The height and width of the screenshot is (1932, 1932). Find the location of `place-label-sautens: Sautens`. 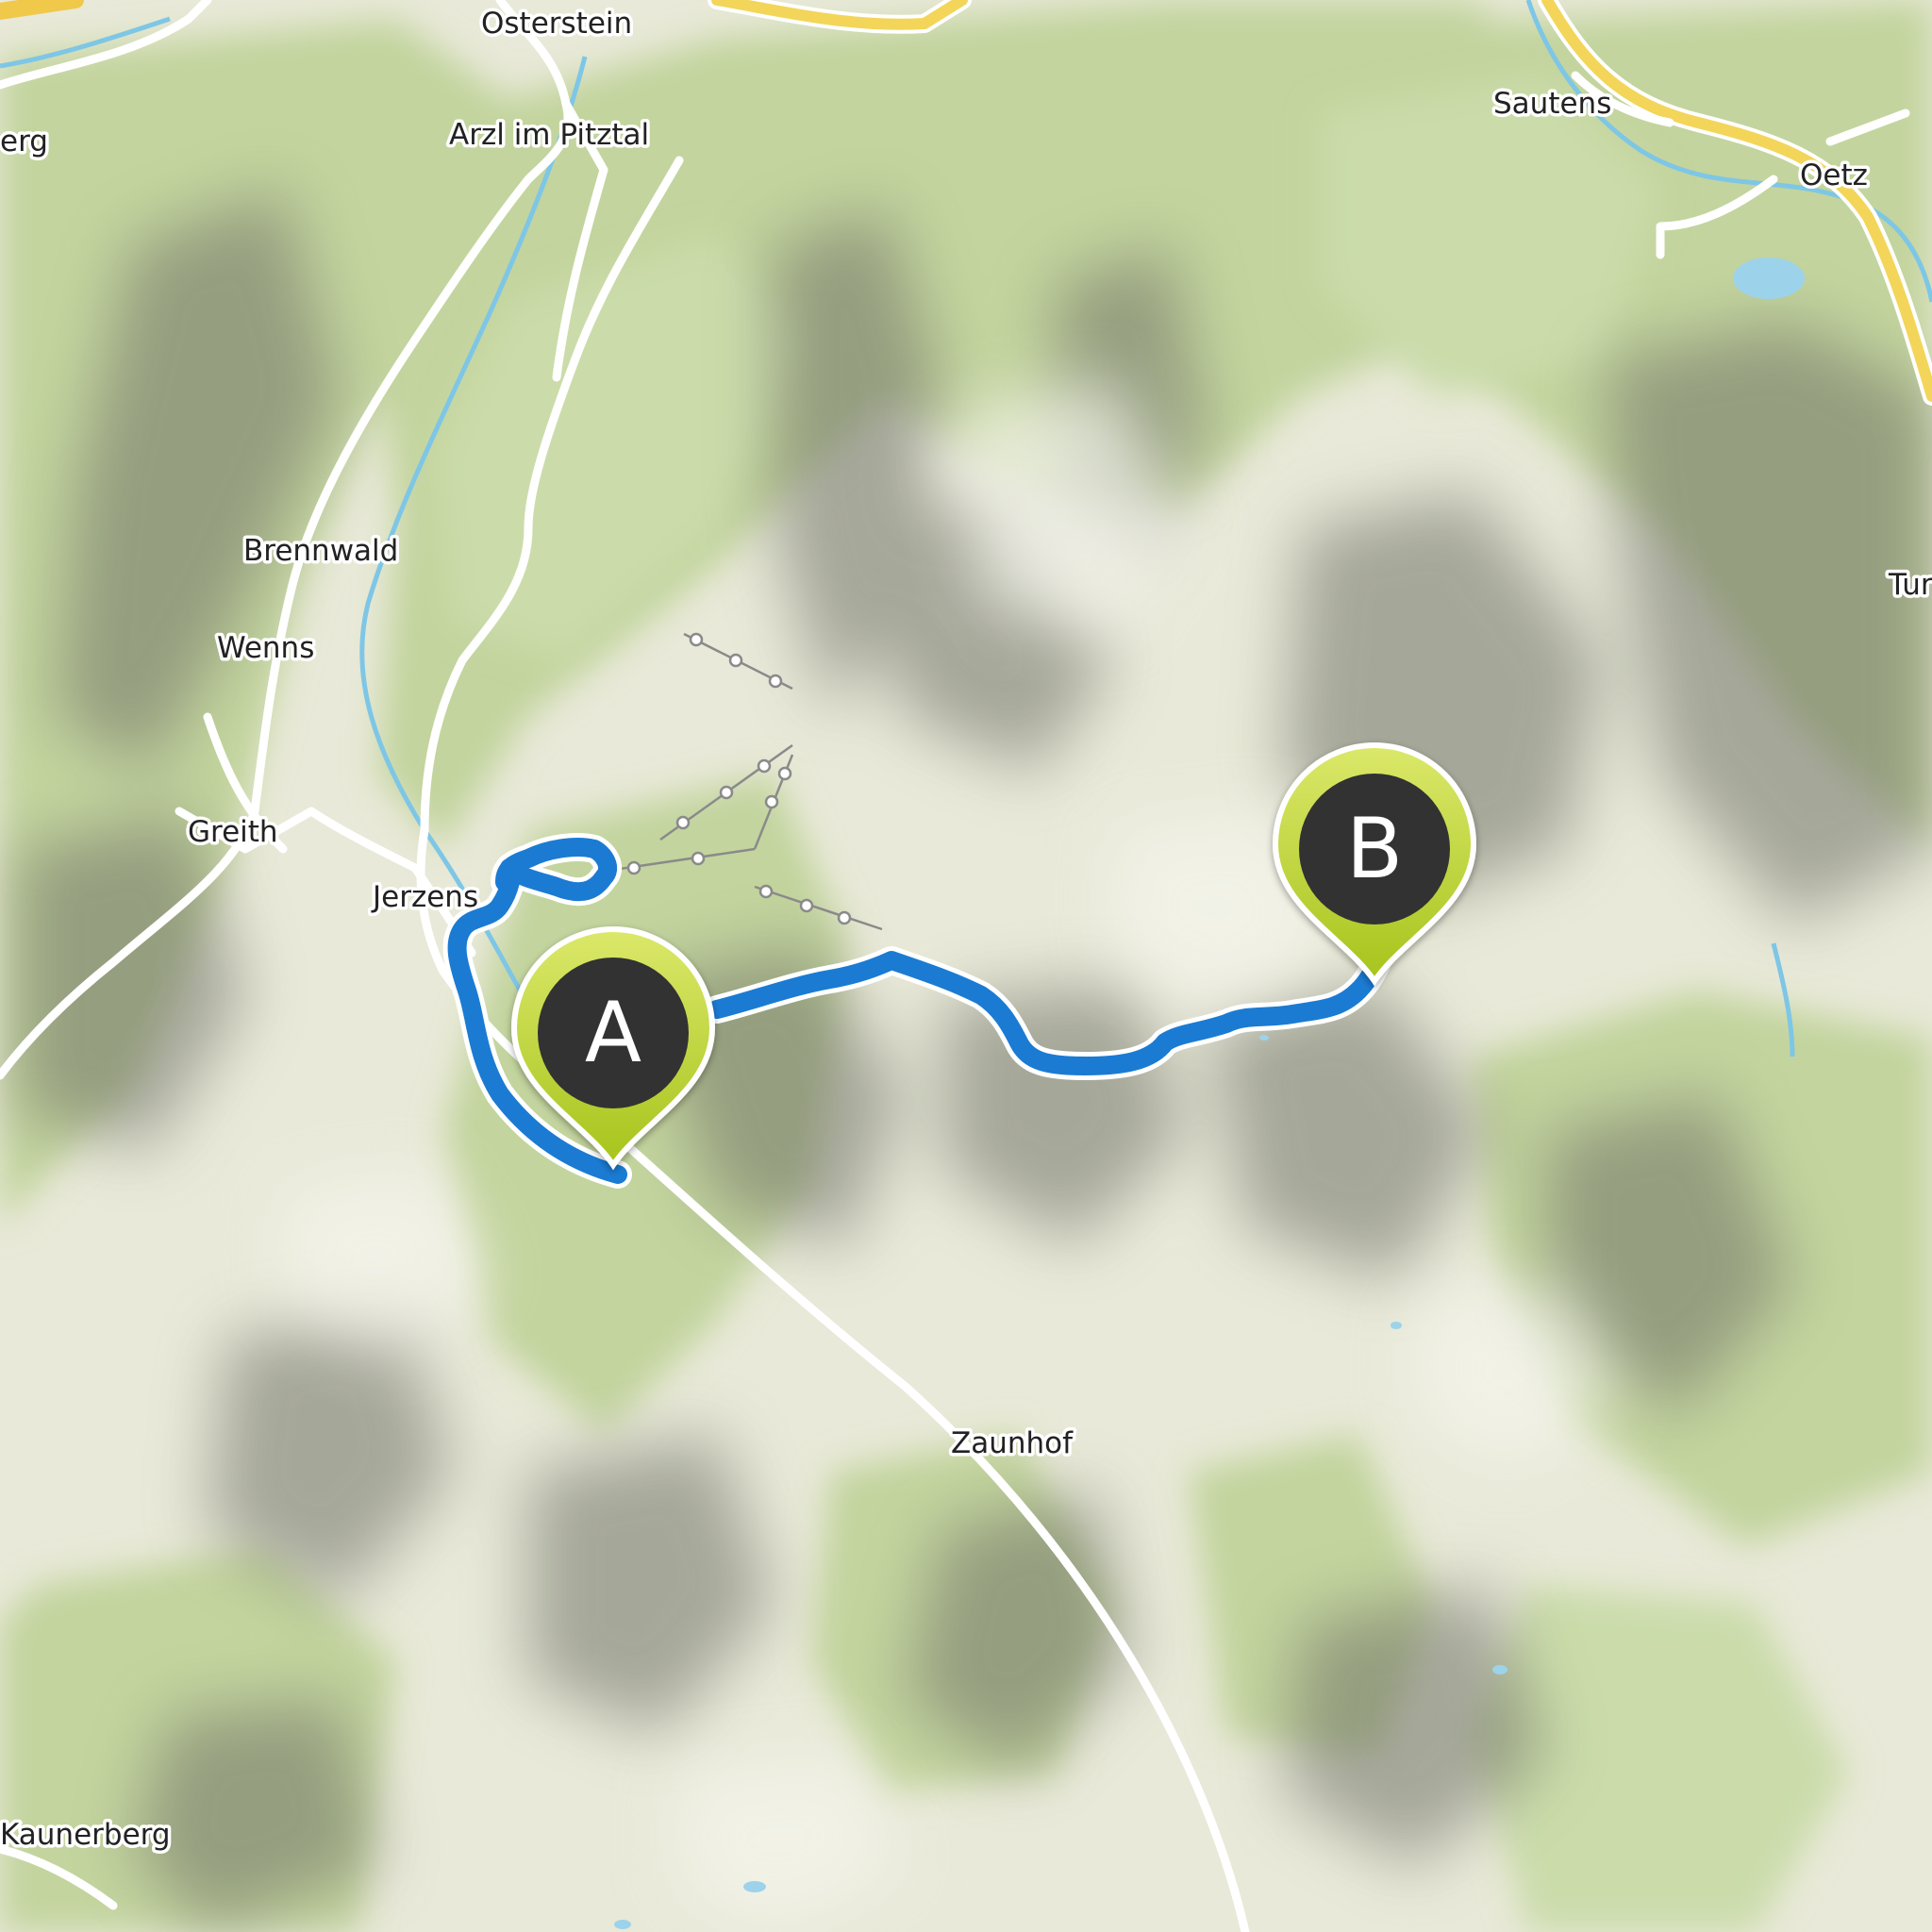

place-label-sautens: Sautens is located at coordinates (1552, 104).